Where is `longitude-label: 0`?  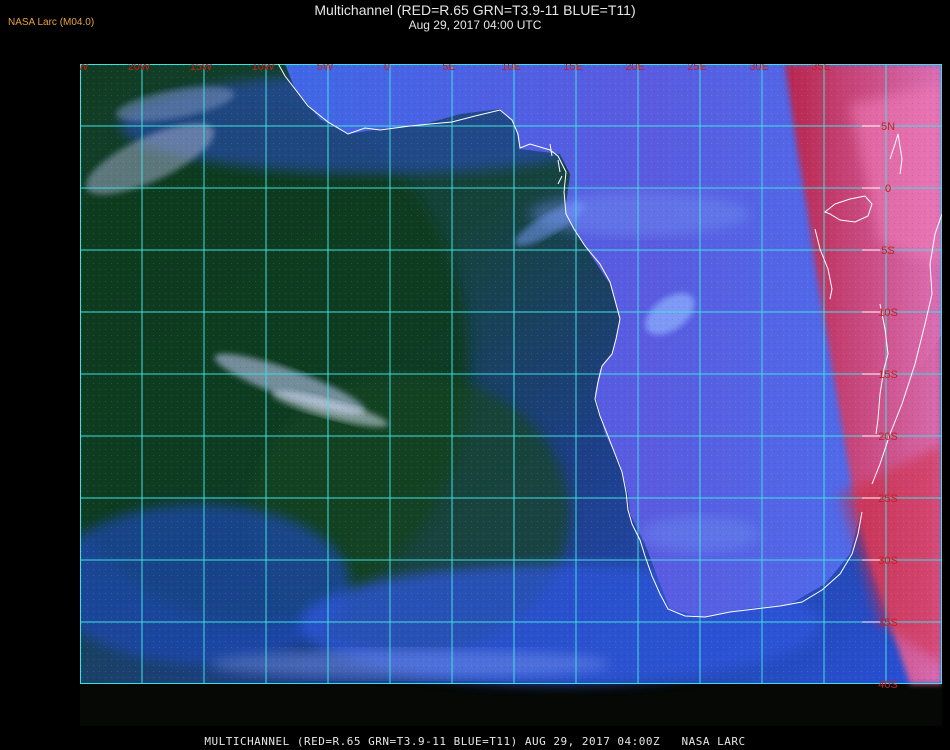 longitude-label: 0 is located at coordinates (387, 68).